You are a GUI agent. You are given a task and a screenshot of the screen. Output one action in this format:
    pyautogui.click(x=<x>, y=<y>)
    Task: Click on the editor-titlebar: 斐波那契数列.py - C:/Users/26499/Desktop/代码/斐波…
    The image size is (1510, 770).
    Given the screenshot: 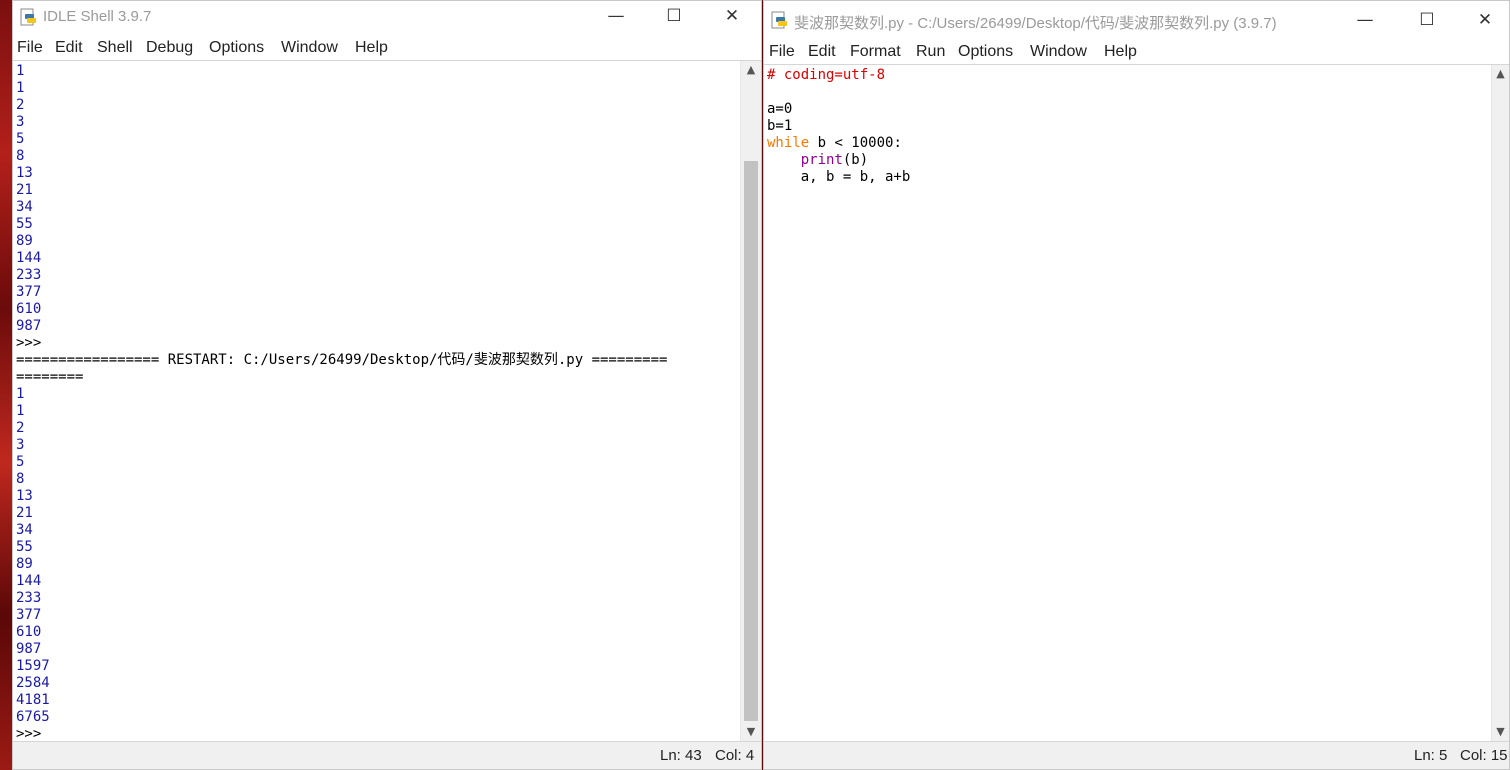 What is the action you would take?
    pyautogui.click(x=1136, y=20)
    